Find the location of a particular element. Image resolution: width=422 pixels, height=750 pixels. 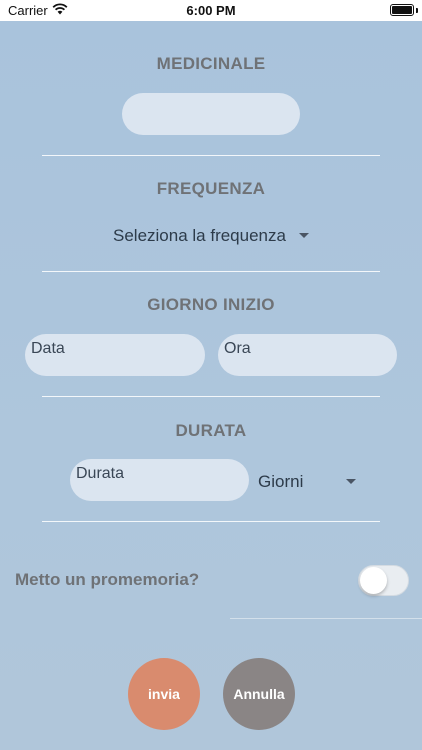

divider-medicine is located at coordinates (211, 155).